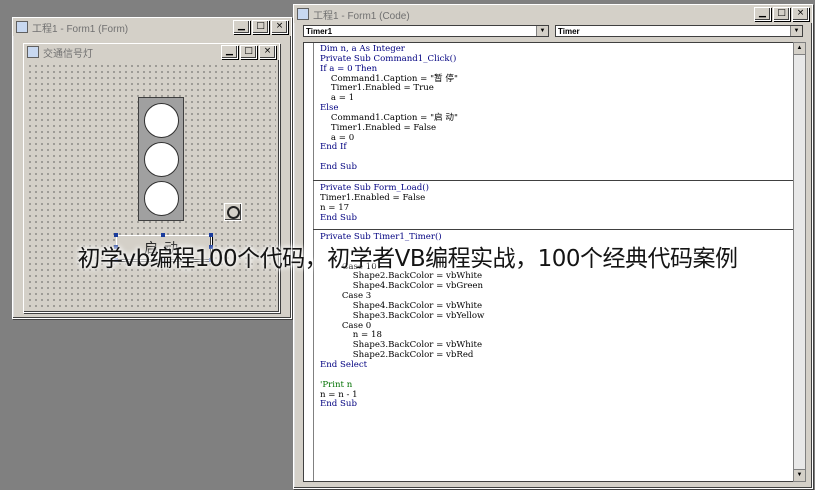 The width and height of the screenshot is (815, 490). Describe the element at coordinates (800, 14) in the screenshot. I see `code-close-button: ×` at that location.